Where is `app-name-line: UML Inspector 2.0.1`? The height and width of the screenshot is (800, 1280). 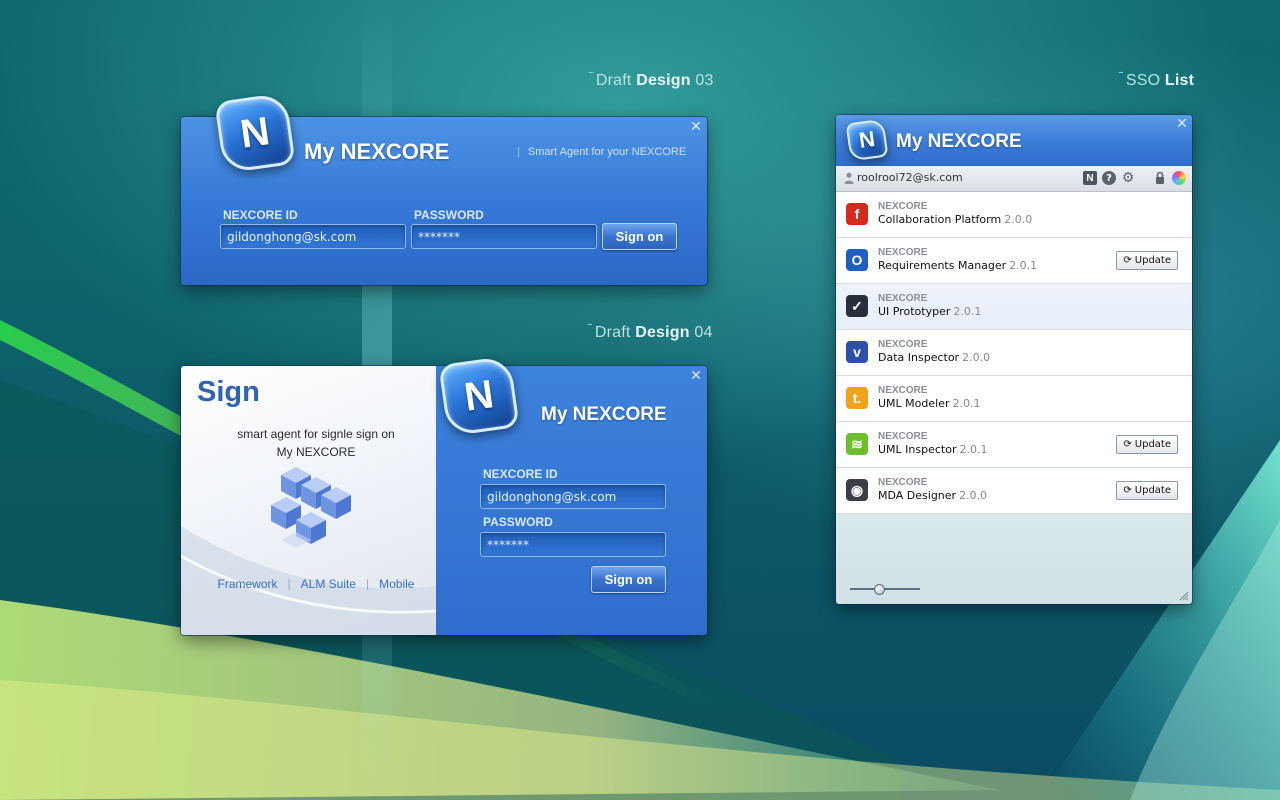
app-name-line: UML Inspector 2.0.1 is located at coordinates (932, 449).